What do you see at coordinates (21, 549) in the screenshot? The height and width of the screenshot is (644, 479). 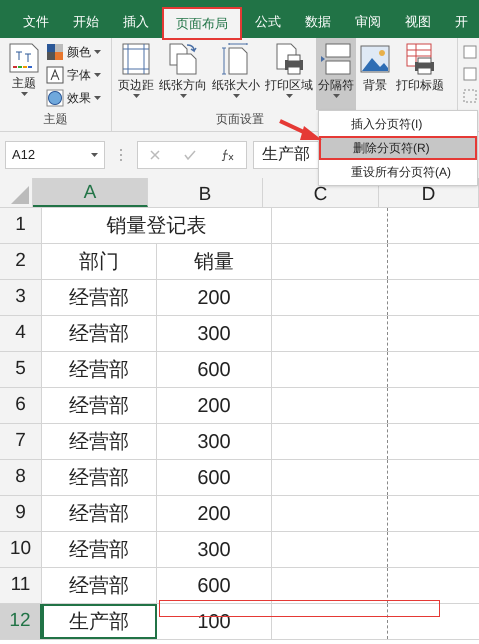 I see `row-header: 10` at bounding box center [21, 549].